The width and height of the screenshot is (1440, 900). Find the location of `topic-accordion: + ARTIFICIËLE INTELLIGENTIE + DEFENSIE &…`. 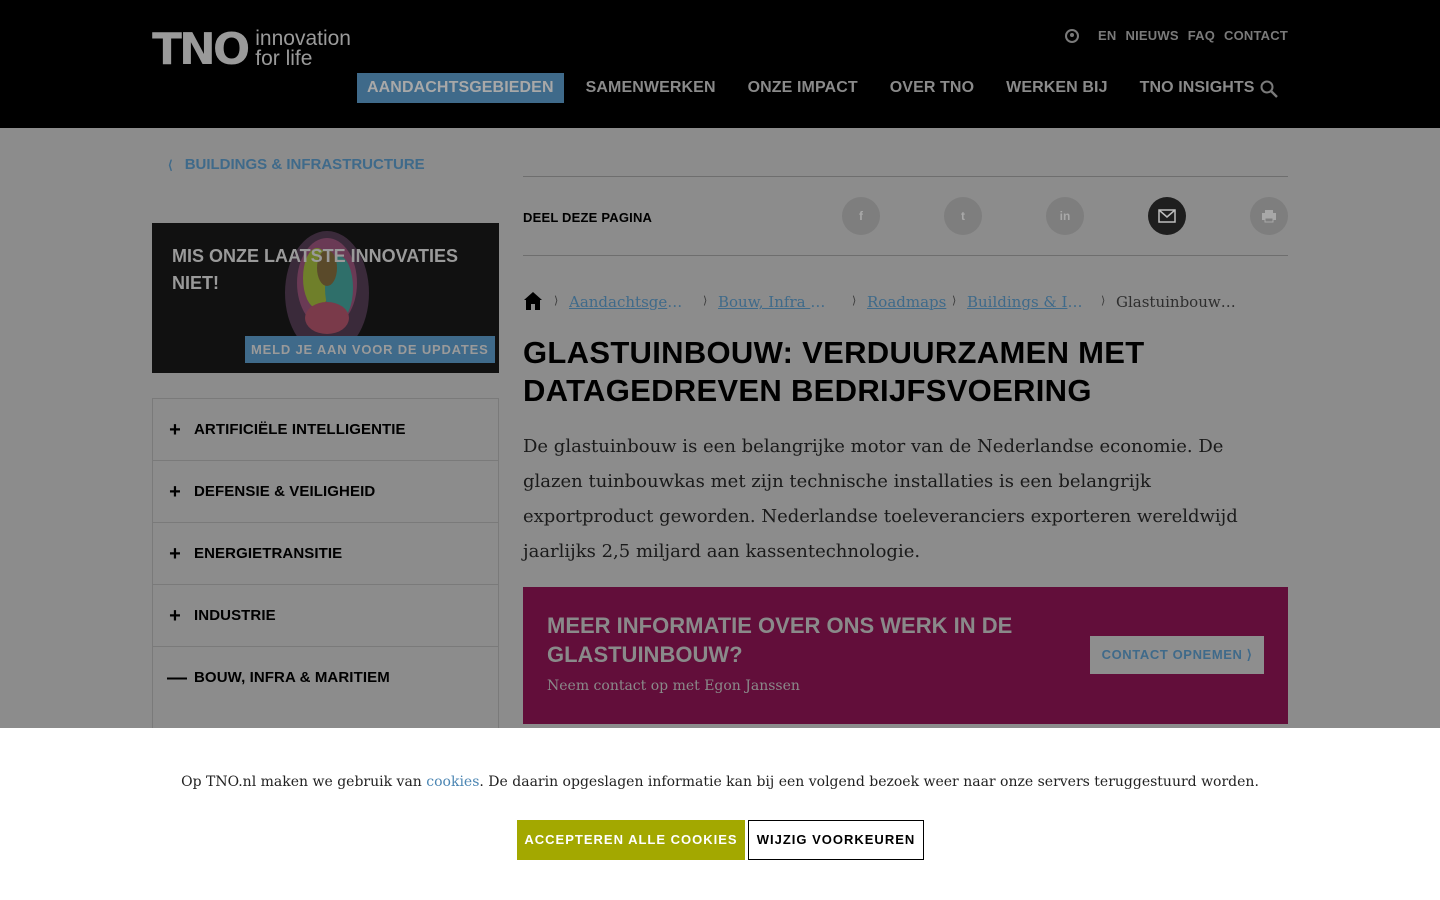

topic-accordion: + ARTIFICIËLE INTELLIGENTIE + DEFENSIE &… is located at coordinates (325, 573).